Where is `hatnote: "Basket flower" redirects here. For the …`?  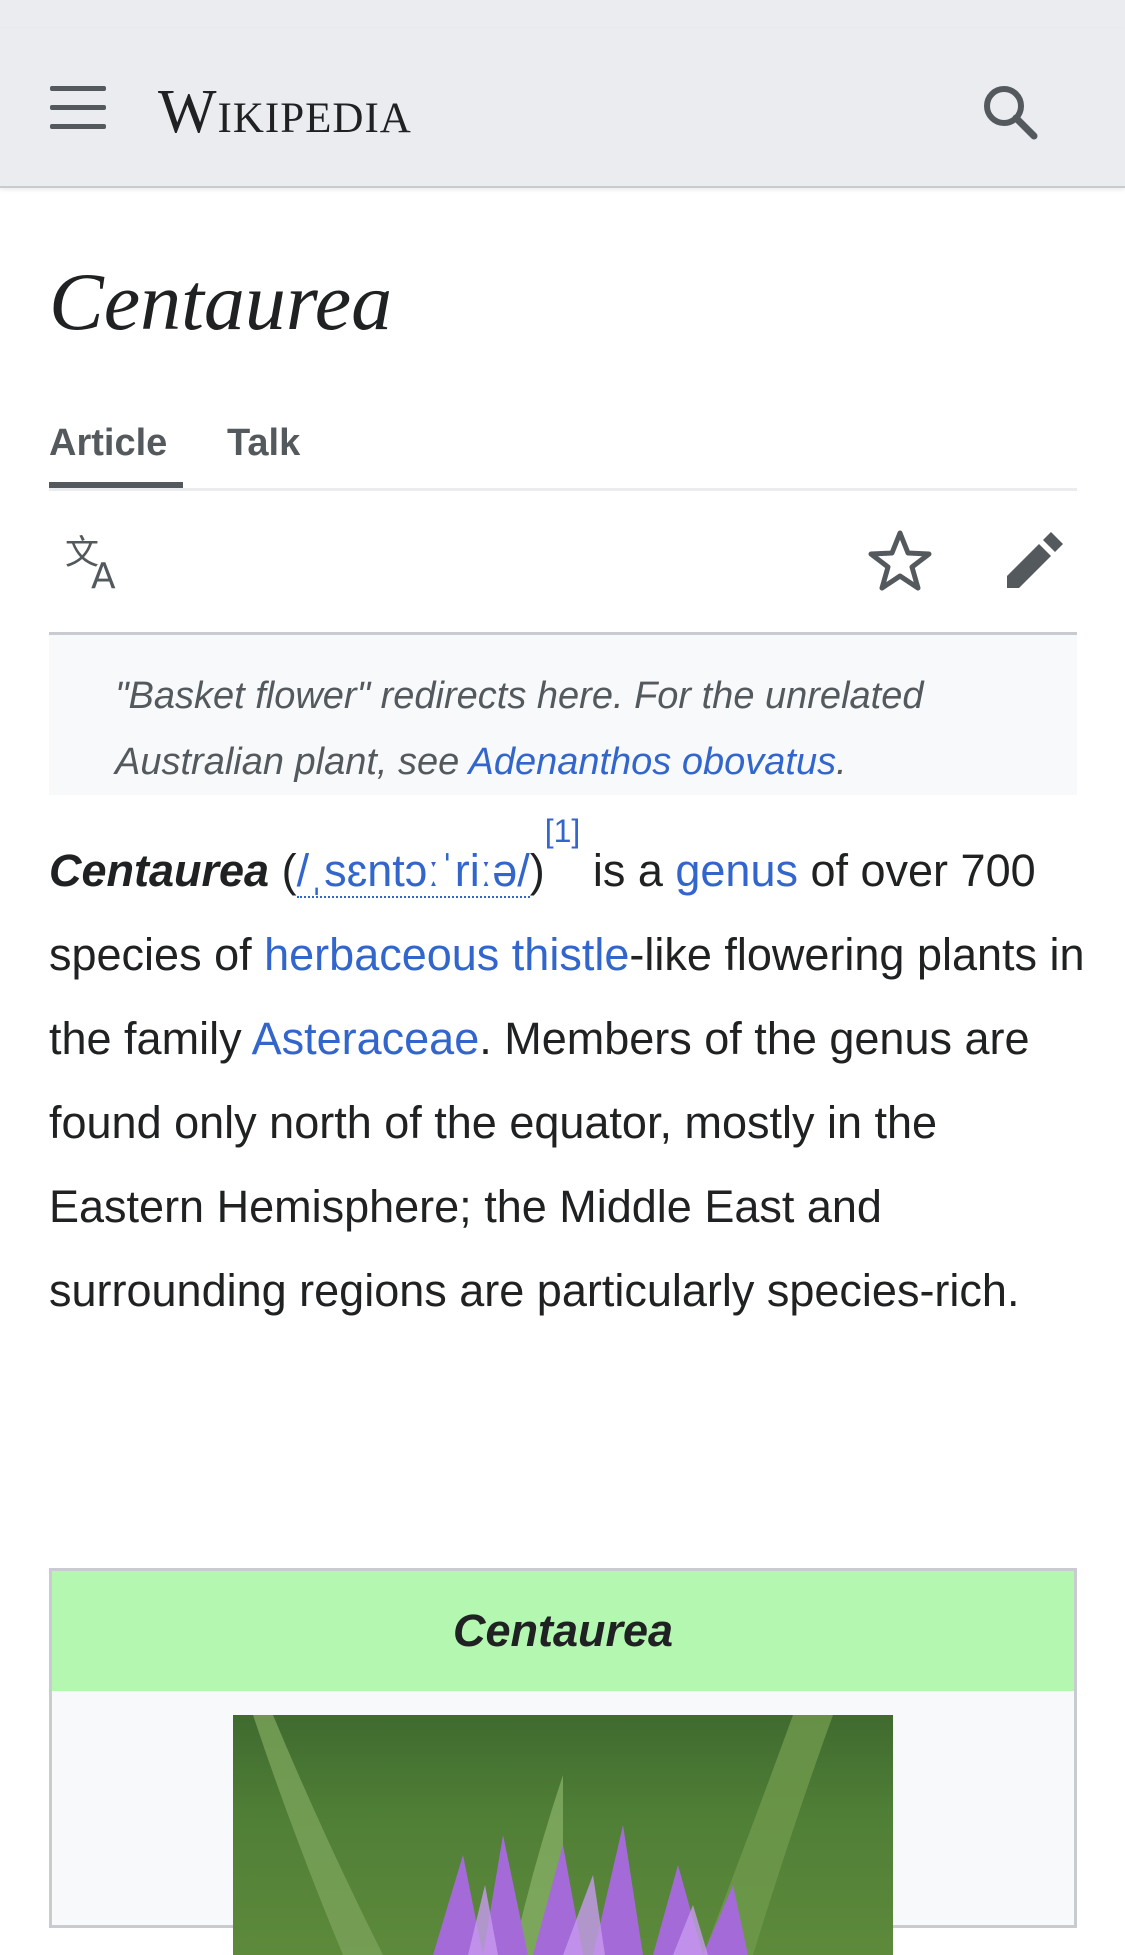
hatnote: "Basket flower" redirects here. For the … is located at coordinates (563, 715).